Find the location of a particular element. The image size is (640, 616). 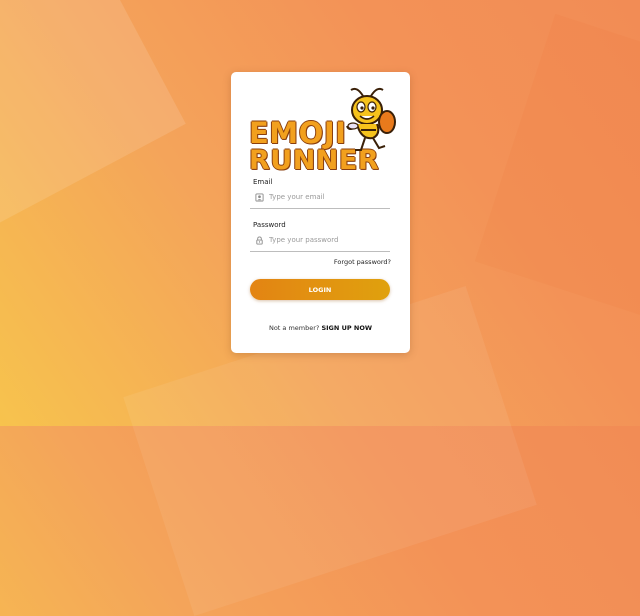

email-field is located at coordinates (320, 197).